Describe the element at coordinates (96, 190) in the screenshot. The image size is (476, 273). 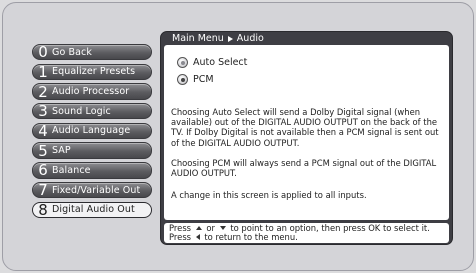
I see `menu-item-label: Fixed/Variable Out` at that location.